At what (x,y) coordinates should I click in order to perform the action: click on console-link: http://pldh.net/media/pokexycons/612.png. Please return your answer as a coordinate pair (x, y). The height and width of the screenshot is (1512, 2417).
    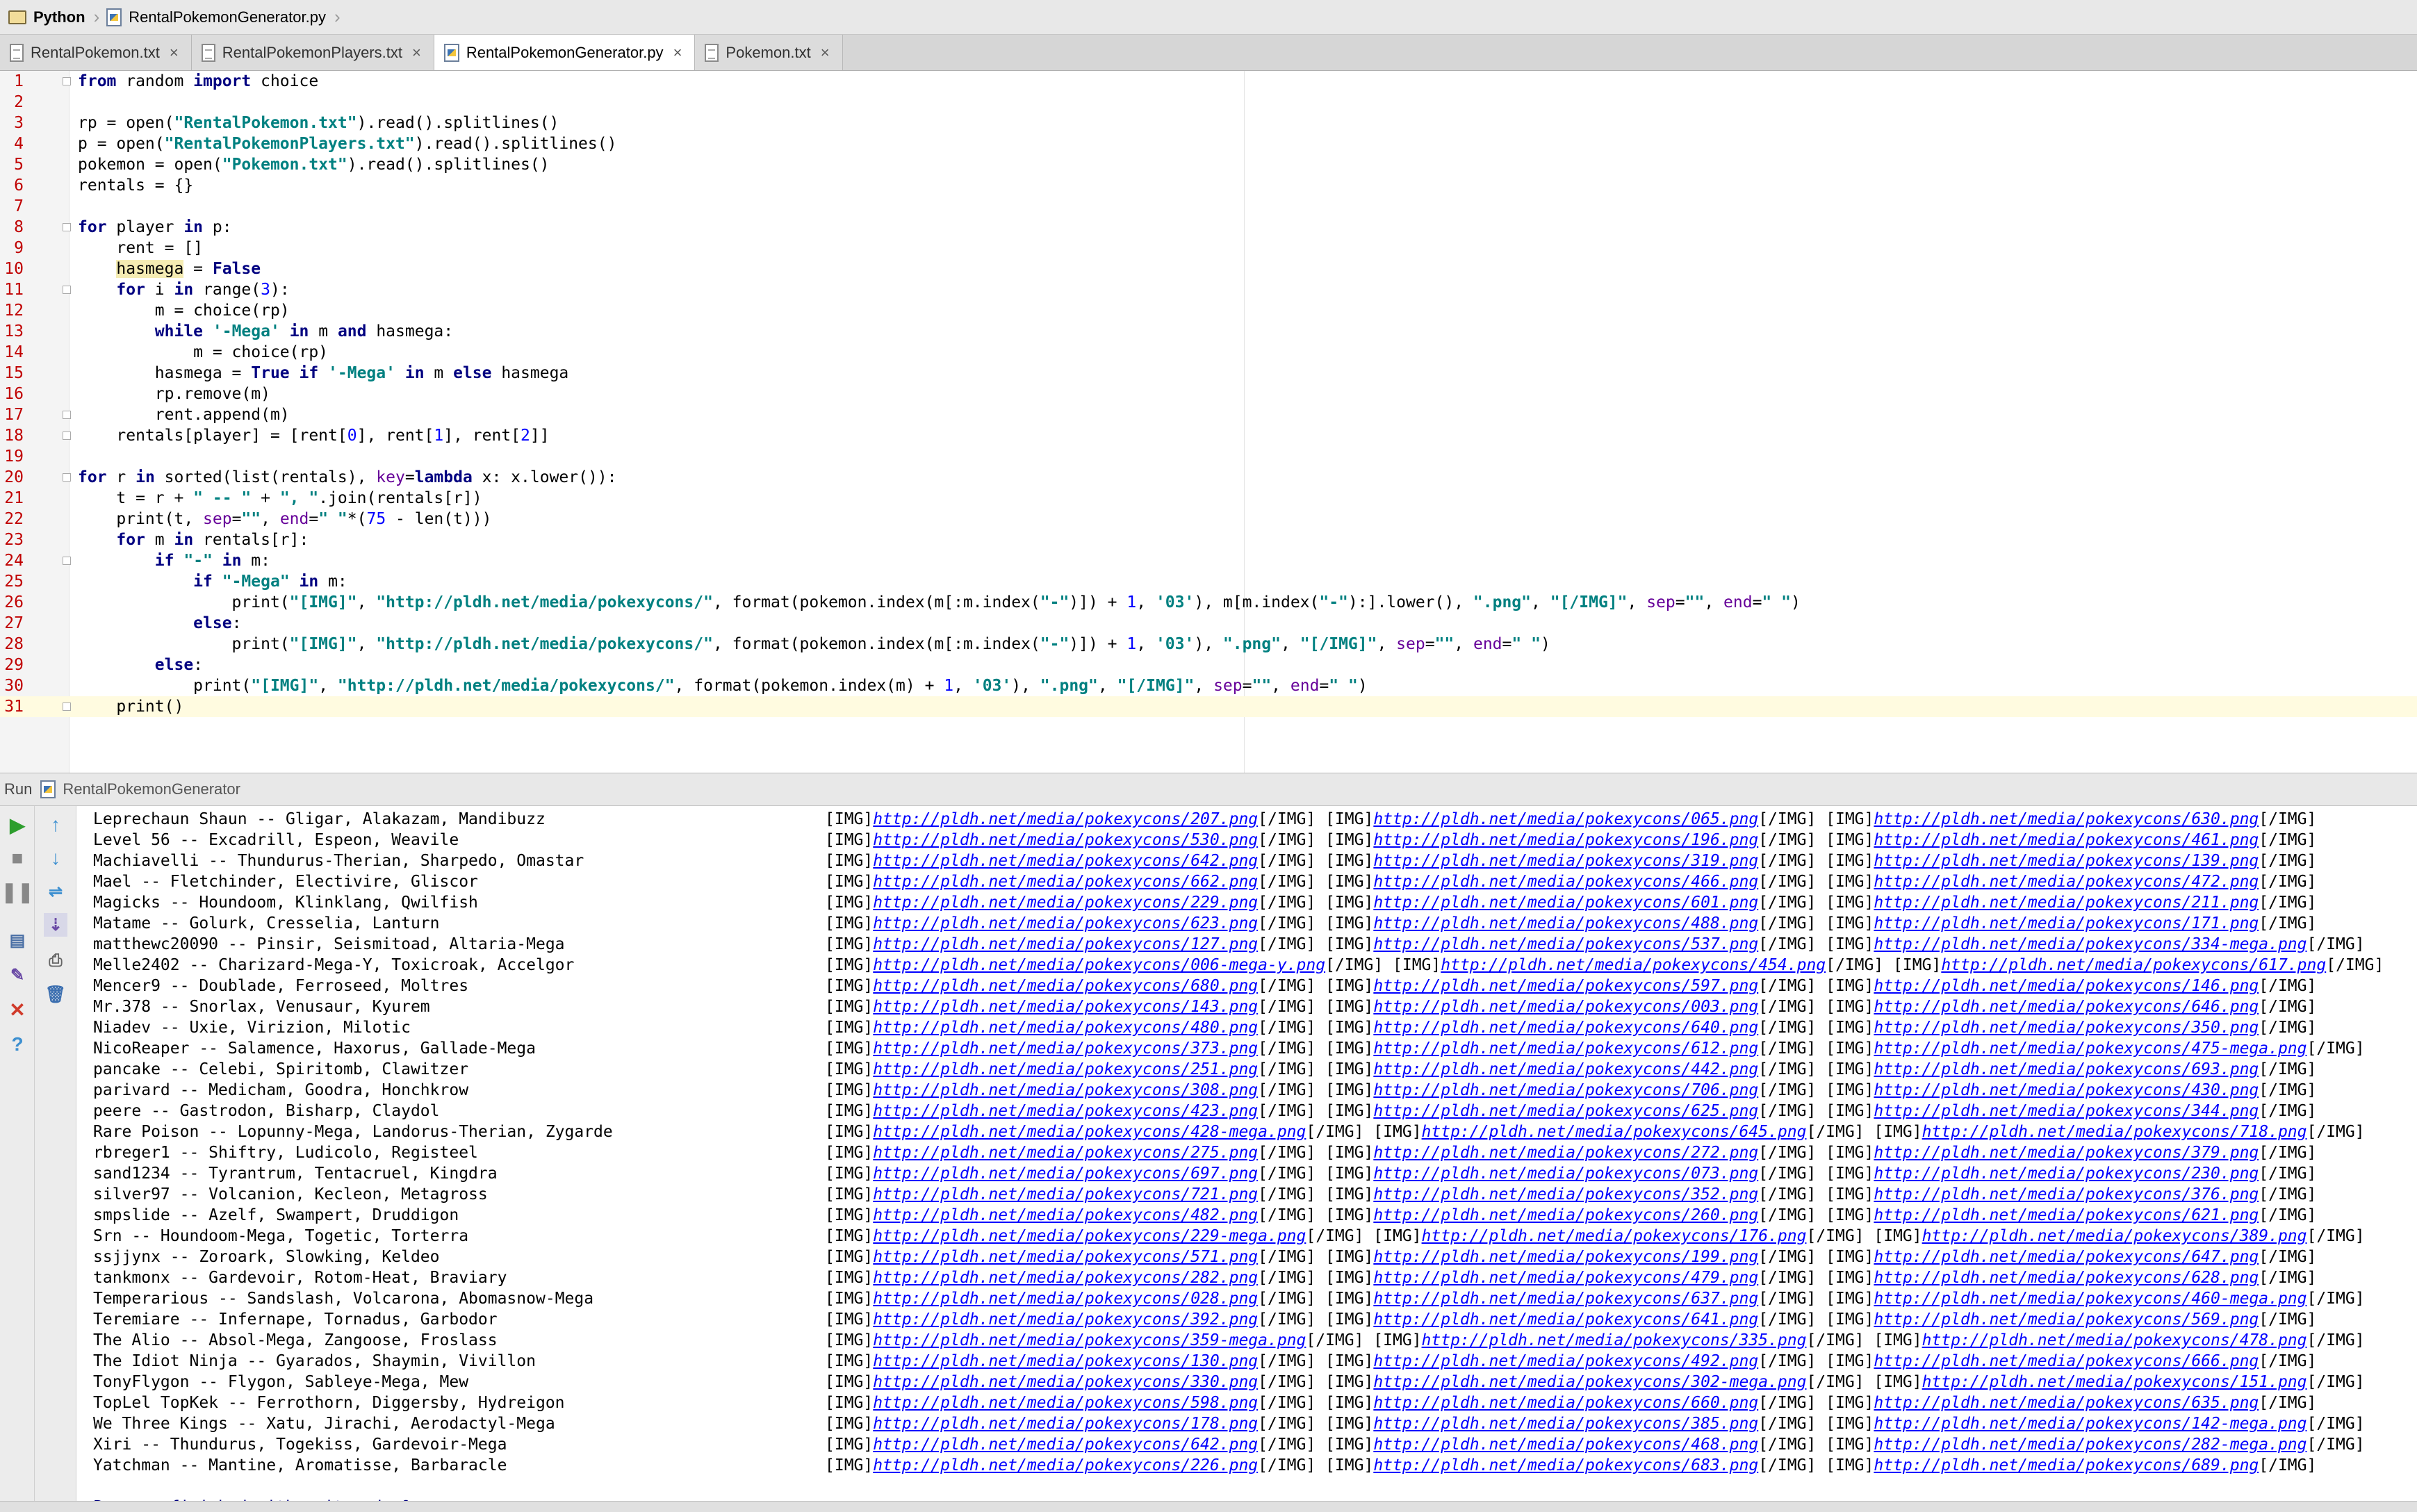
    Looking at the image, I should click on (1565, 1049).